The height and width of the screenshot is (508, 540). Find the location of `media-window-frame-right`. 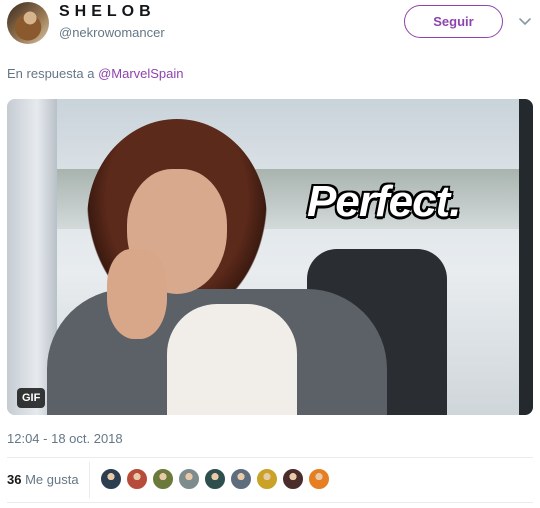

media-window-frame-right is located at coordinates (526, 257).